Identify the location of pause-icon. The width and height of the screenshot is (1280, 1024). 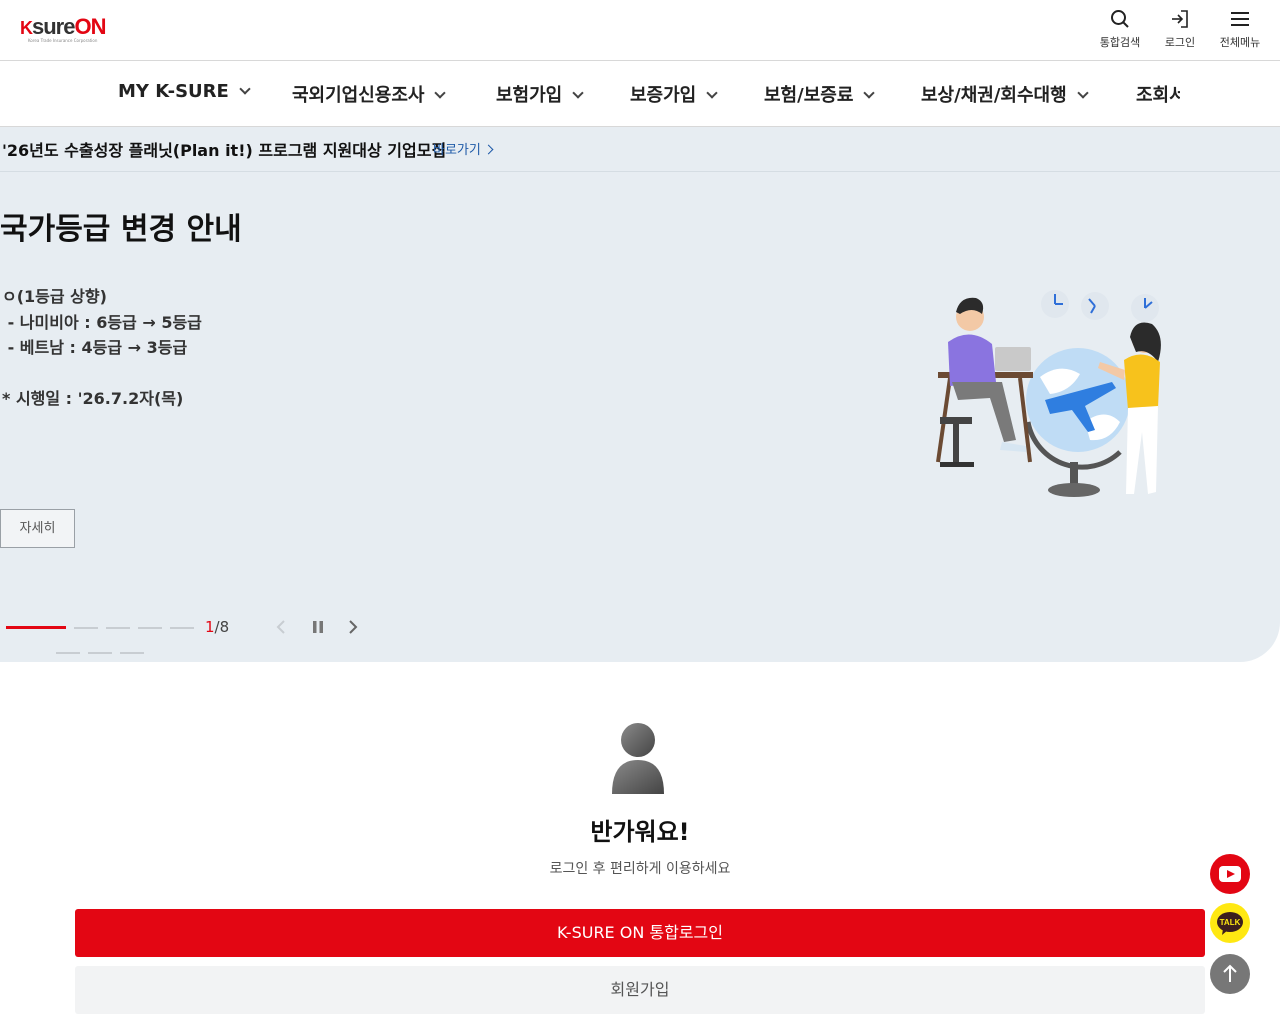
(318, 627).